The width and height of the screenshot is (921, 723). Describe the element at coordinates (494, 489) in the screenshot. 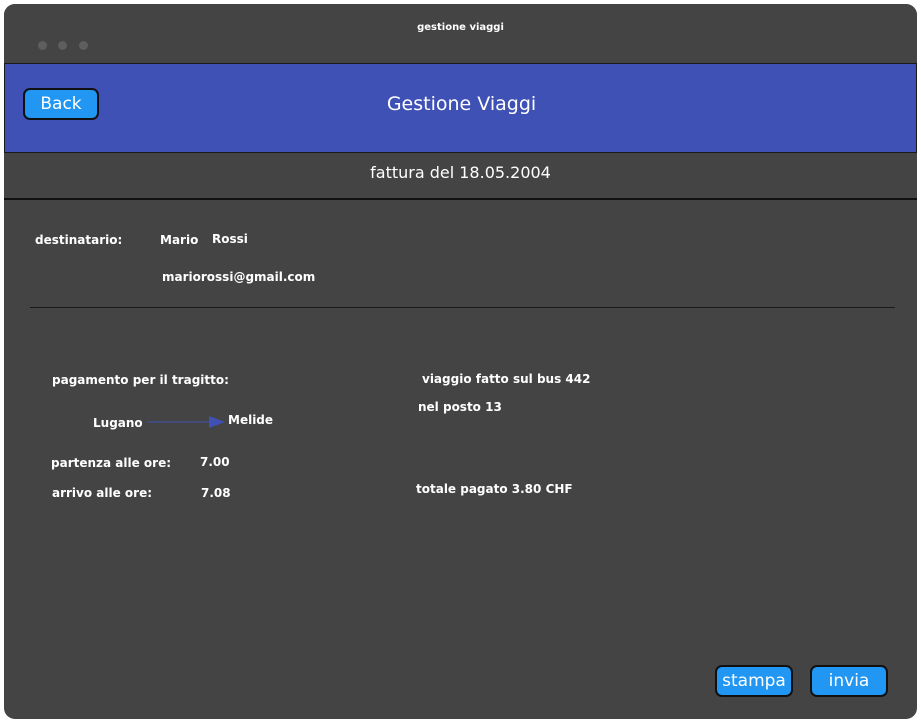

I see `total-paid: totale pagato 3.80 CHF` at that location.